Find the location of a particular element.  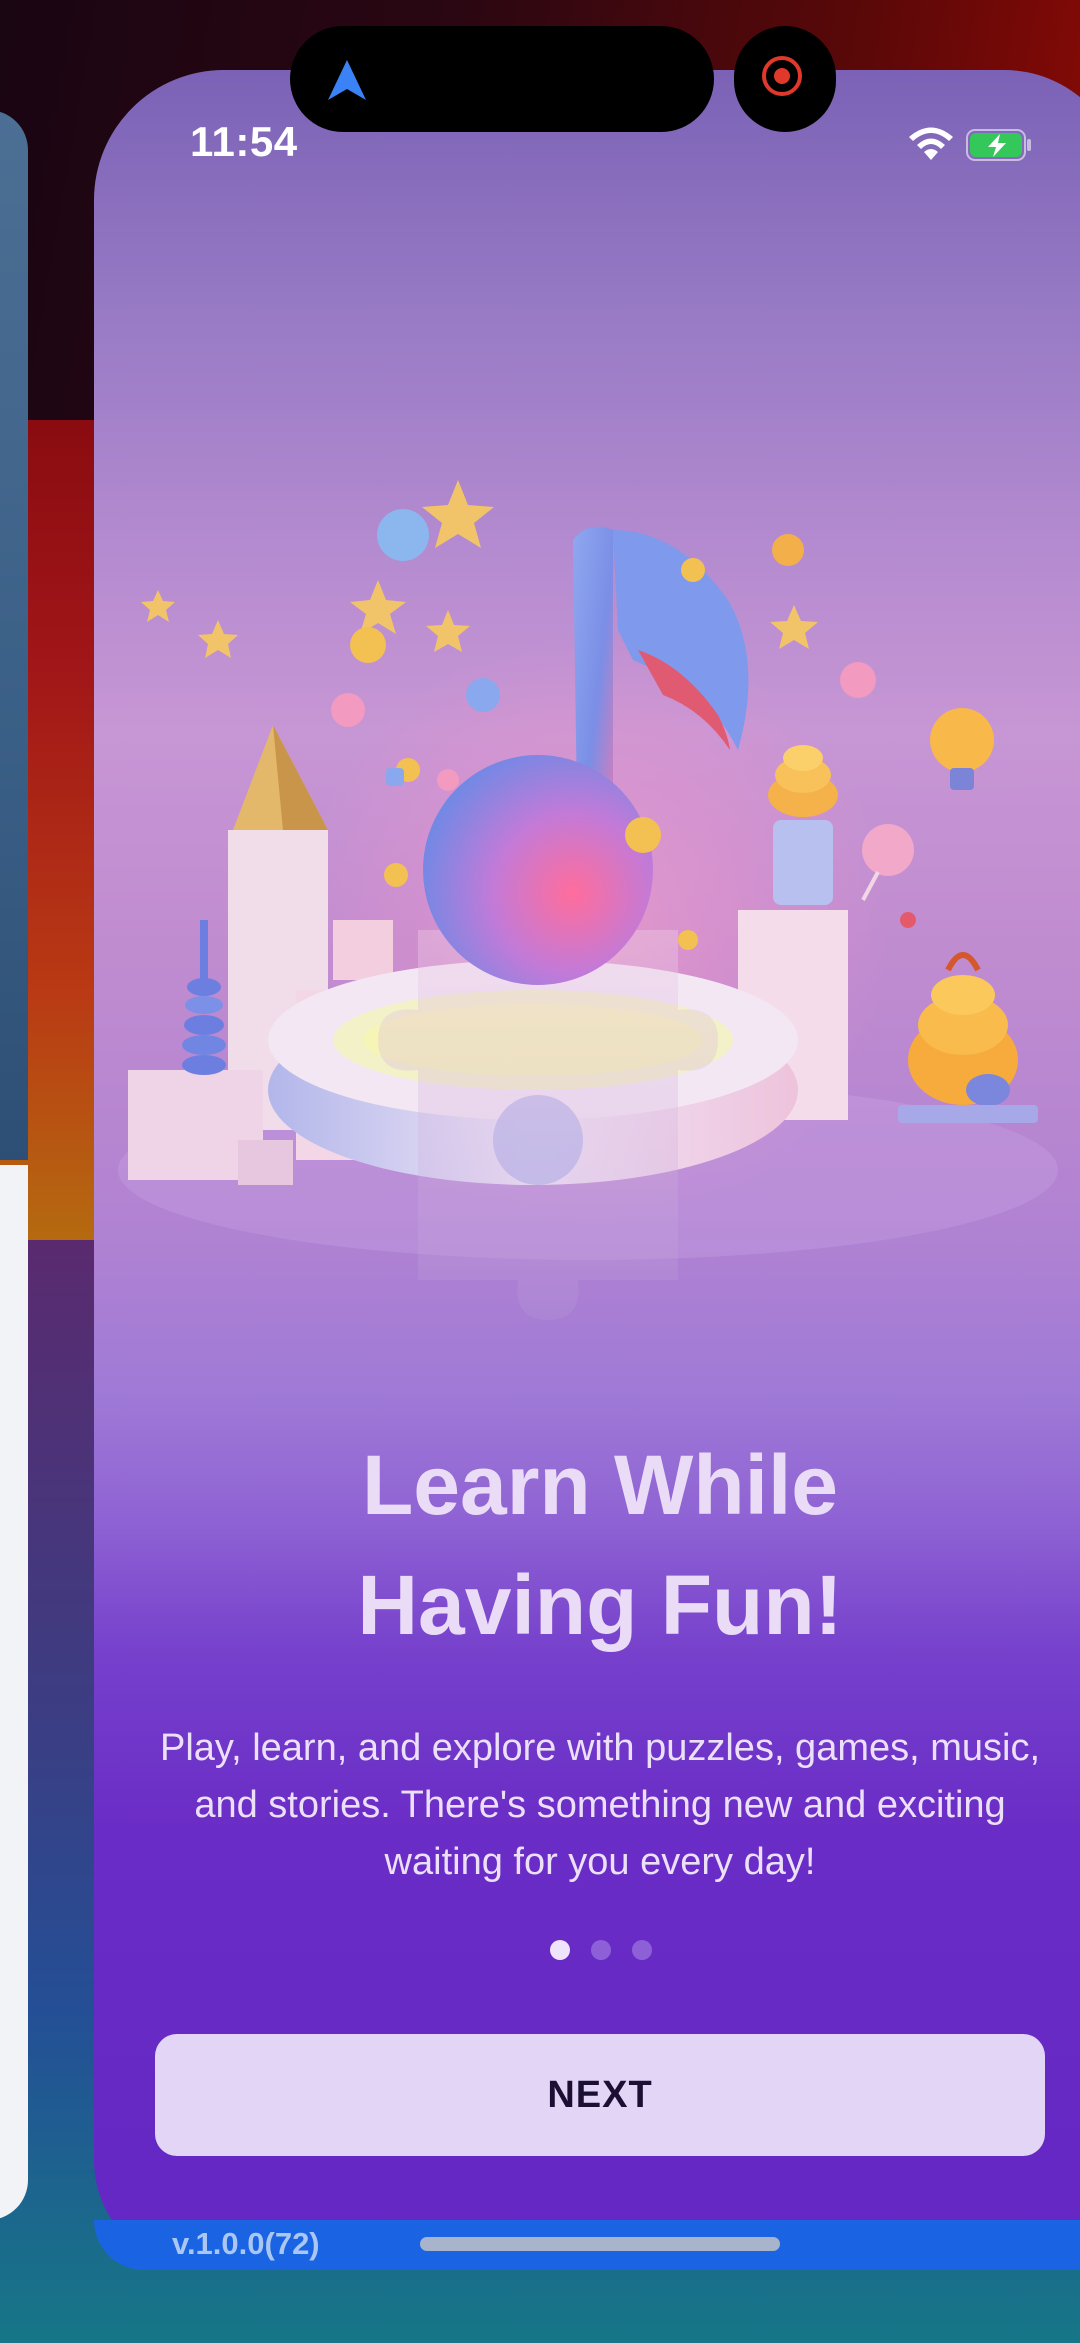

next-button: NEXT is located at coordinates (600, 2095).